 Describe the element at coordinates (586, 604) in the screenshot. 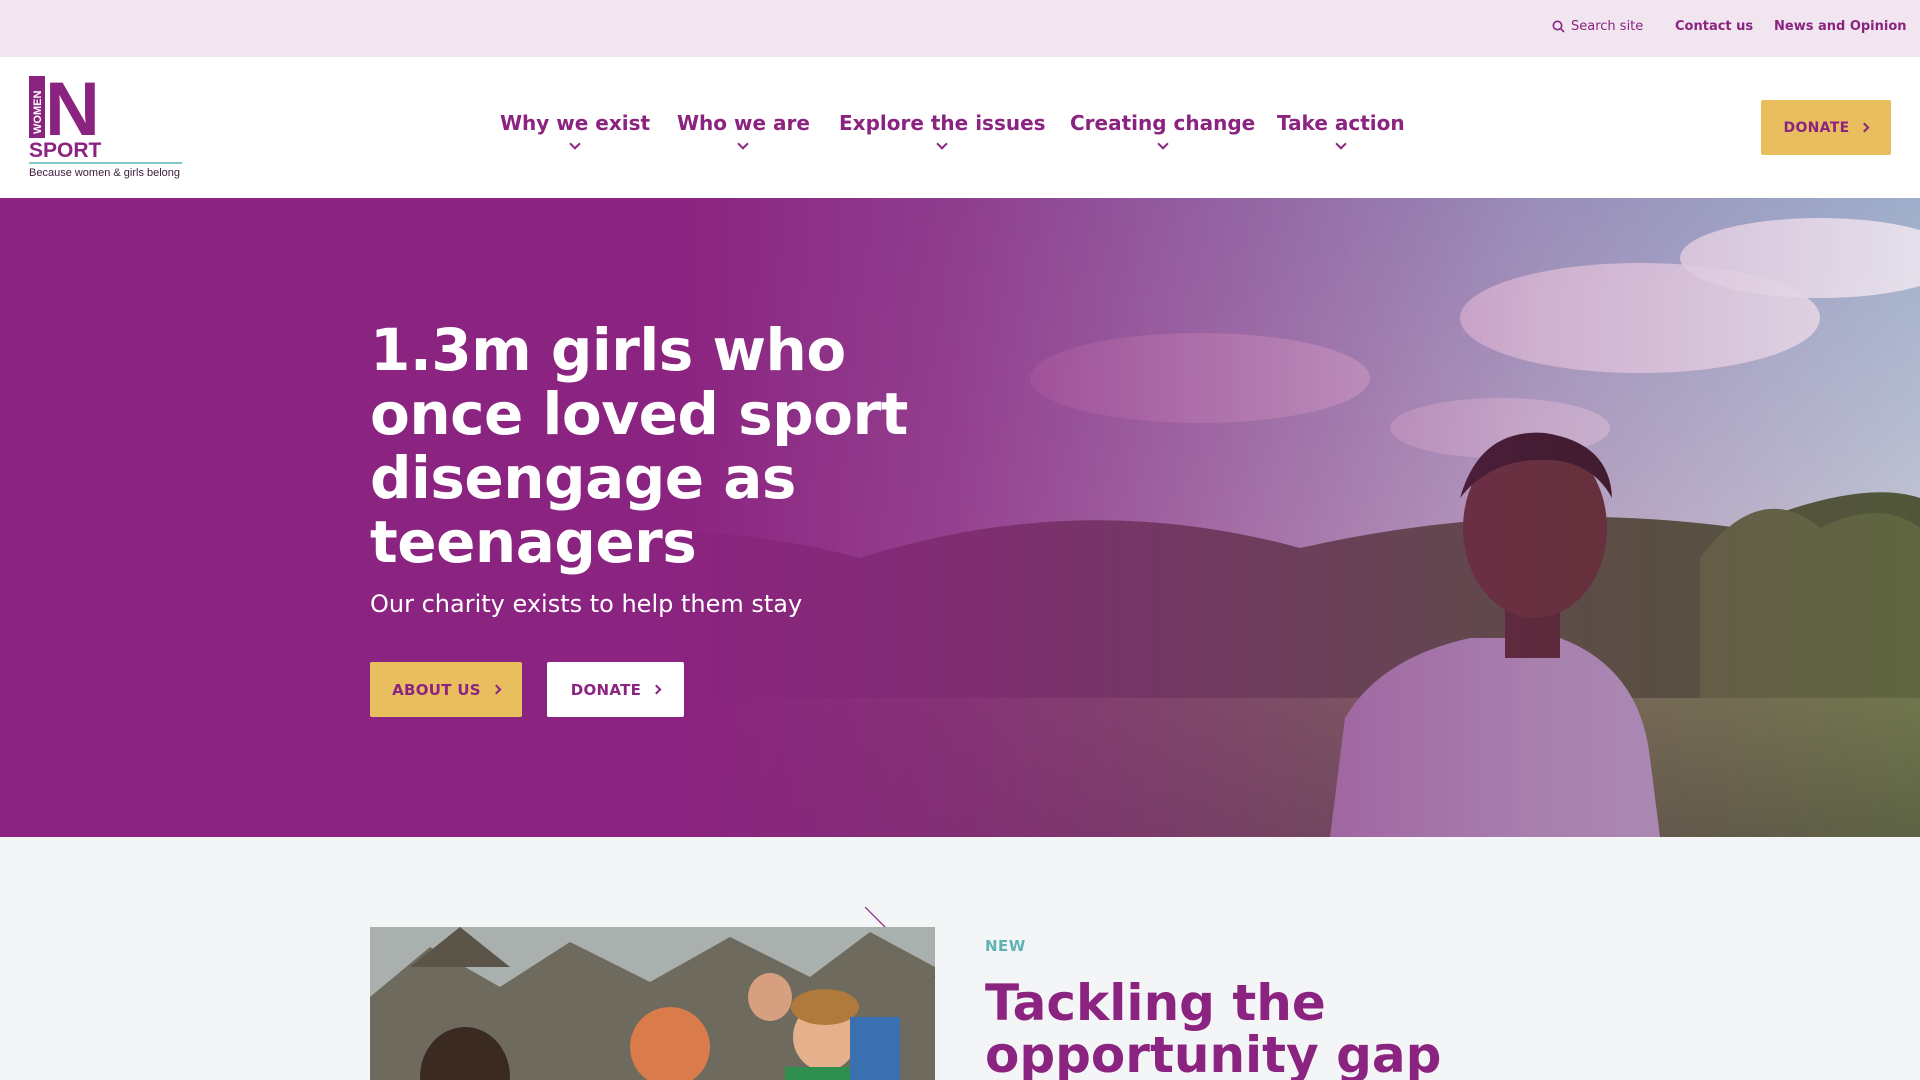

I see `hero-subtitle: Our charity exists to help them stay` at that location.